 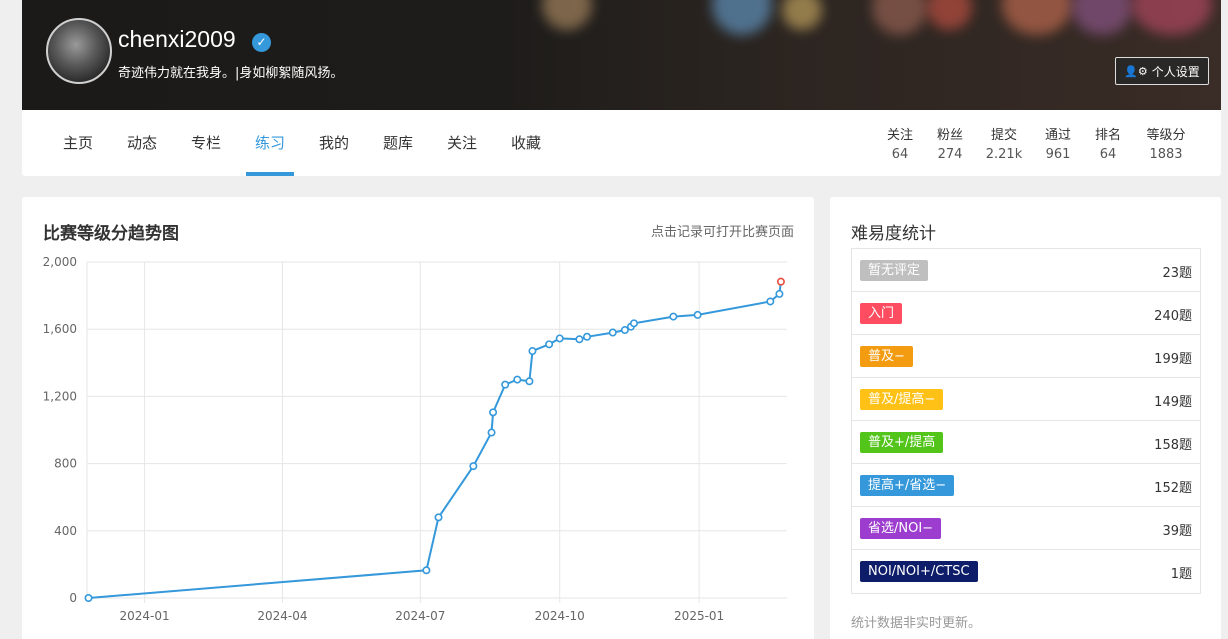 I want to click on stat-following: 关注 64, so click(x=900, y=143).